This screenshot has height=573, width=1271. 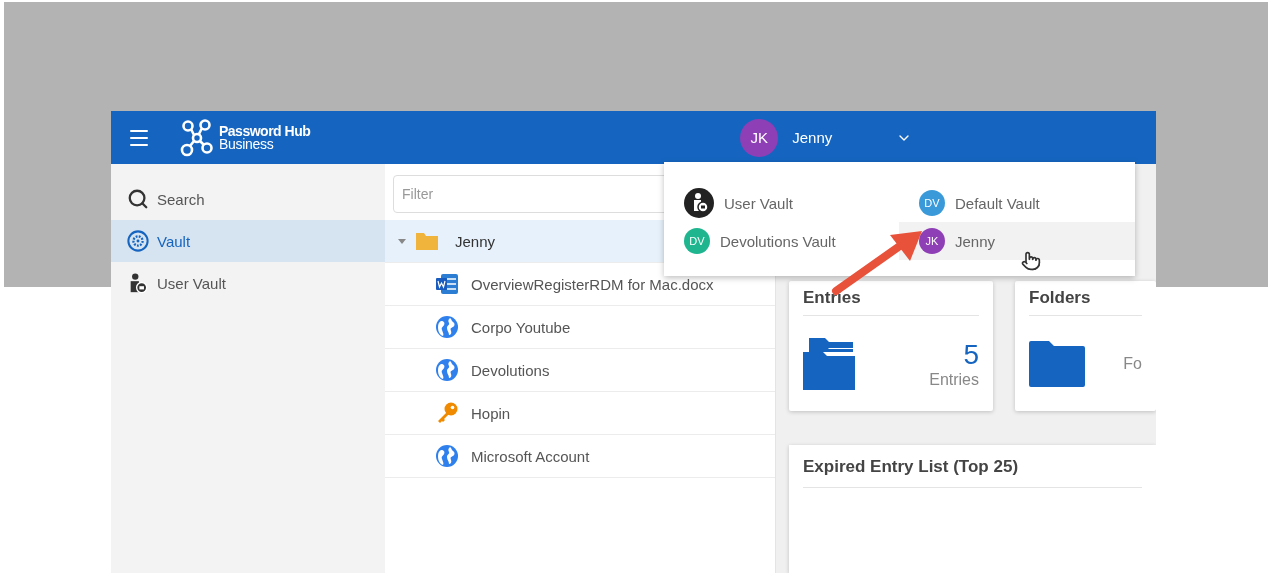 What do you see at coordinates (1017, 203) in the screenshot?
I see `vault-menu-item: DV Default Vault` at bounding box center [1017, 203].